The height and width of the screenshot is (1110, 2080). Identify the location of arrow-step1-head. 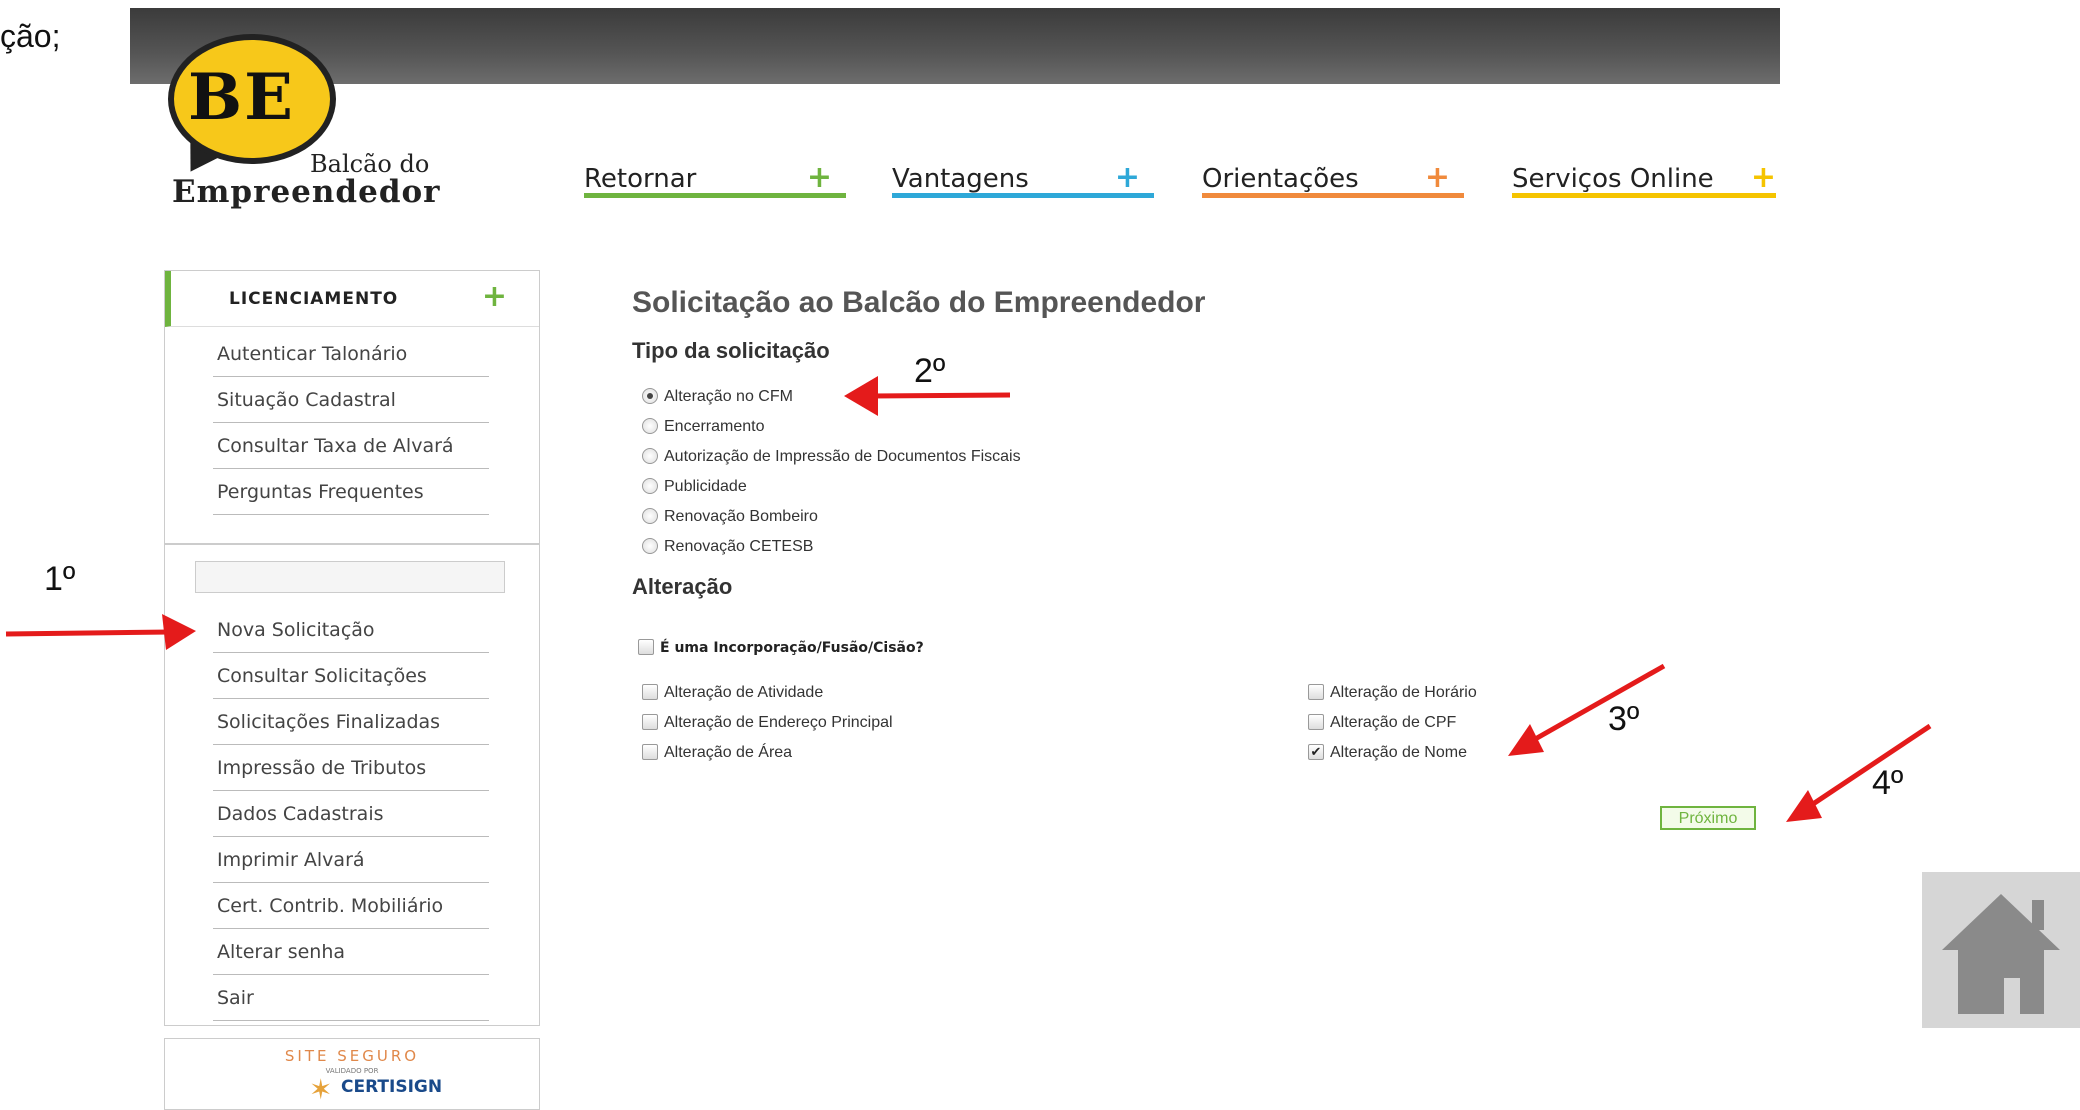
(179, 632).